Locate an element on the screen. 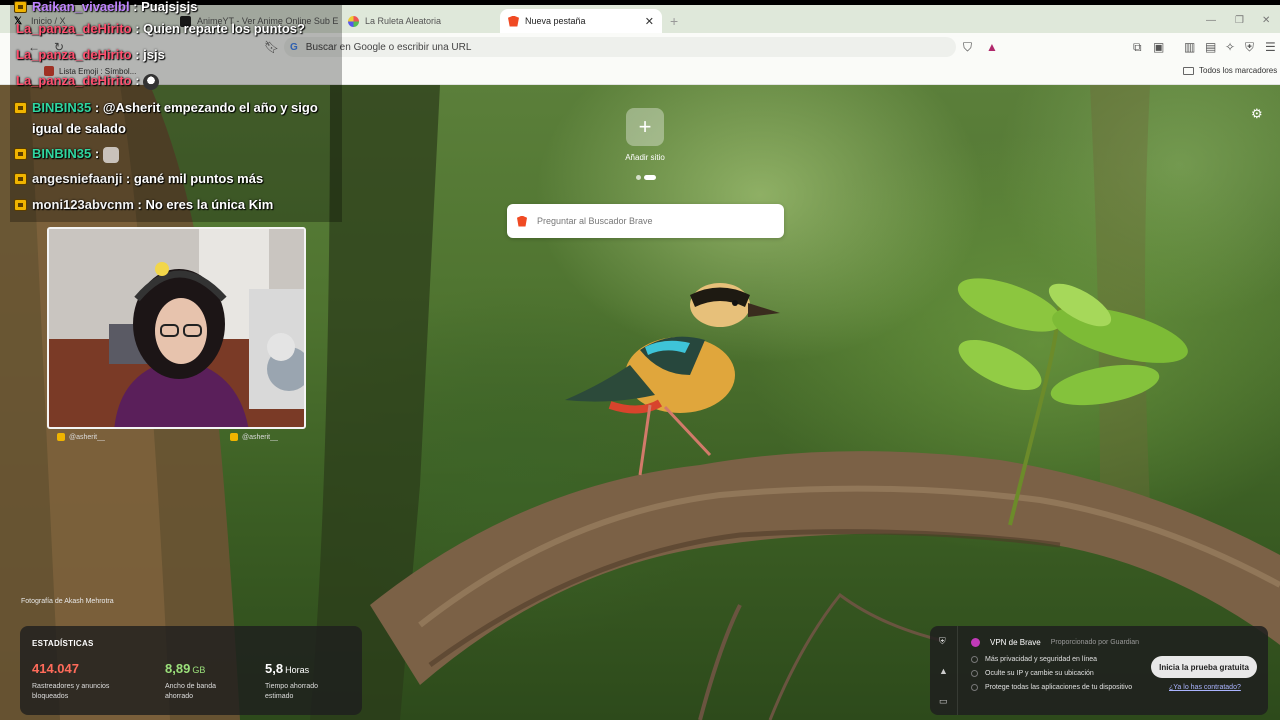 Image resolution: width=1280 pixels, height=720 pixels. brave-shields-icon: ⛉ is located at coordinates (967, 47).